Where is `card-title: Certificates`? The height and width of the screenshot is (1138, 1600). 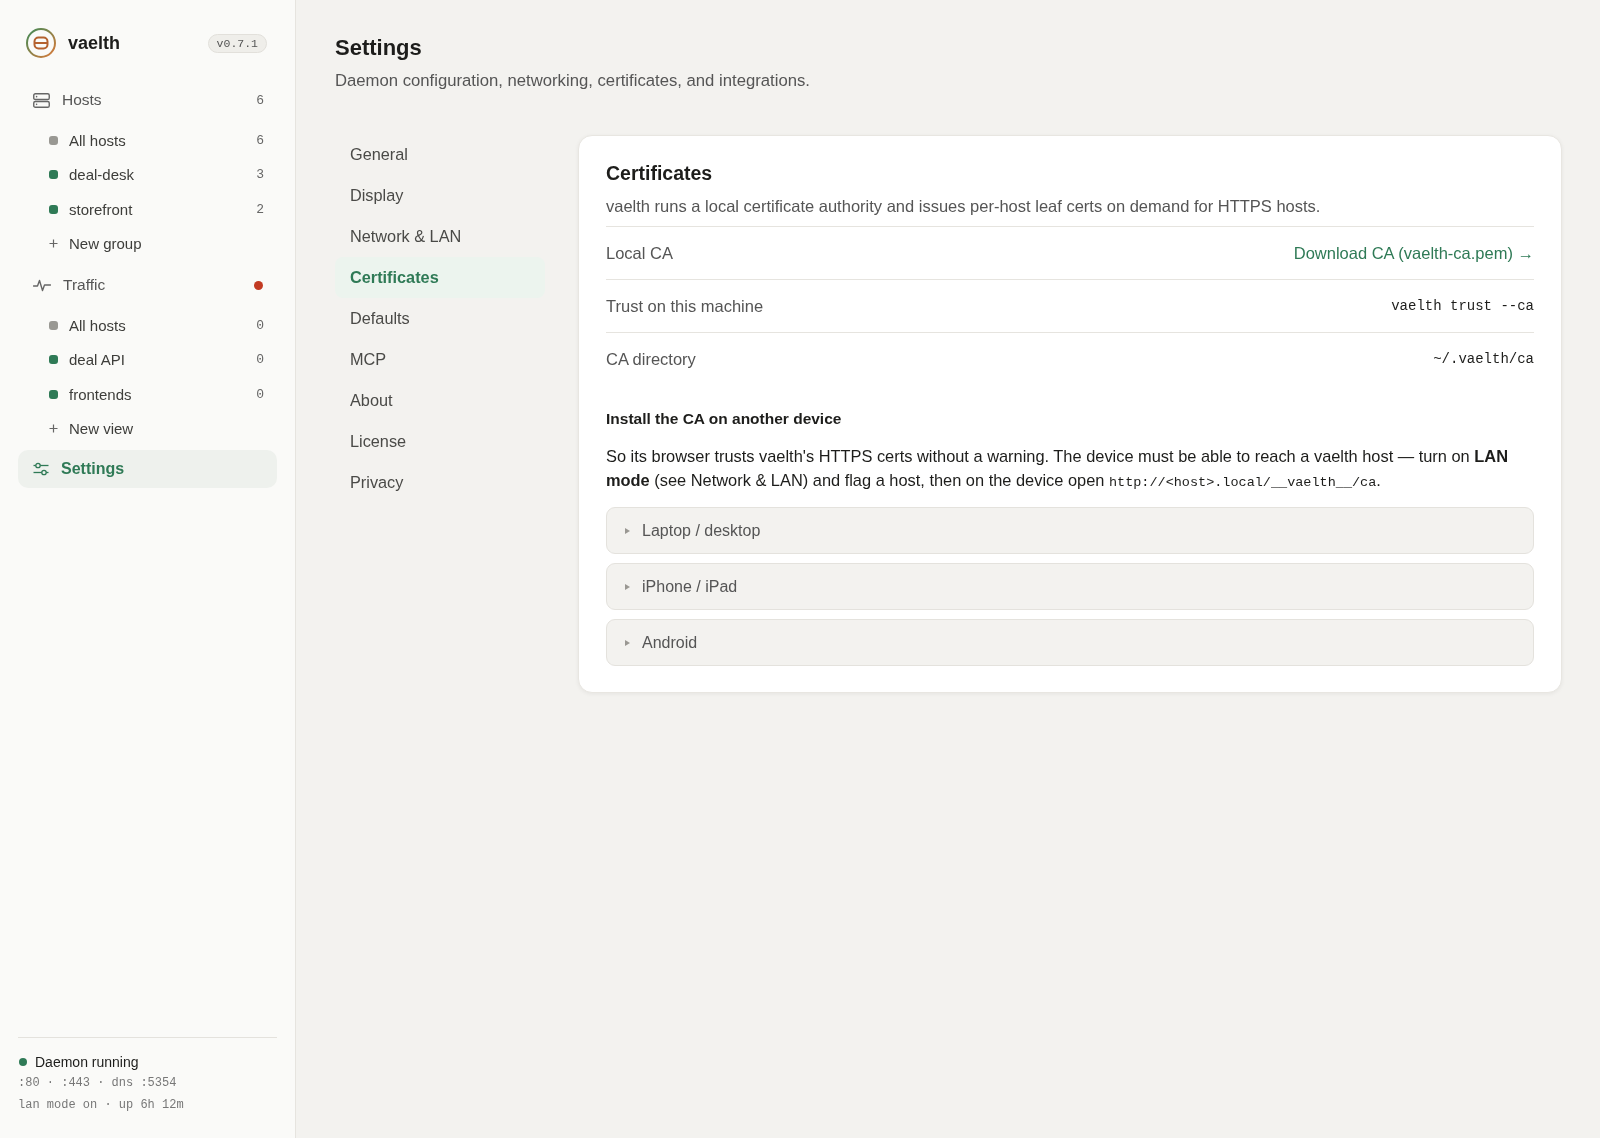 card-title: Certificates is located at coordinates (660, 173).